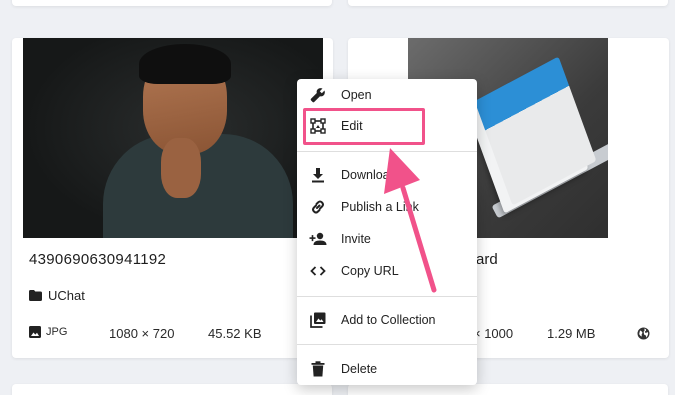  Describe the element at coordinates (387, 95) in the screenshot. I see `menu-item-open: Open` at that location.